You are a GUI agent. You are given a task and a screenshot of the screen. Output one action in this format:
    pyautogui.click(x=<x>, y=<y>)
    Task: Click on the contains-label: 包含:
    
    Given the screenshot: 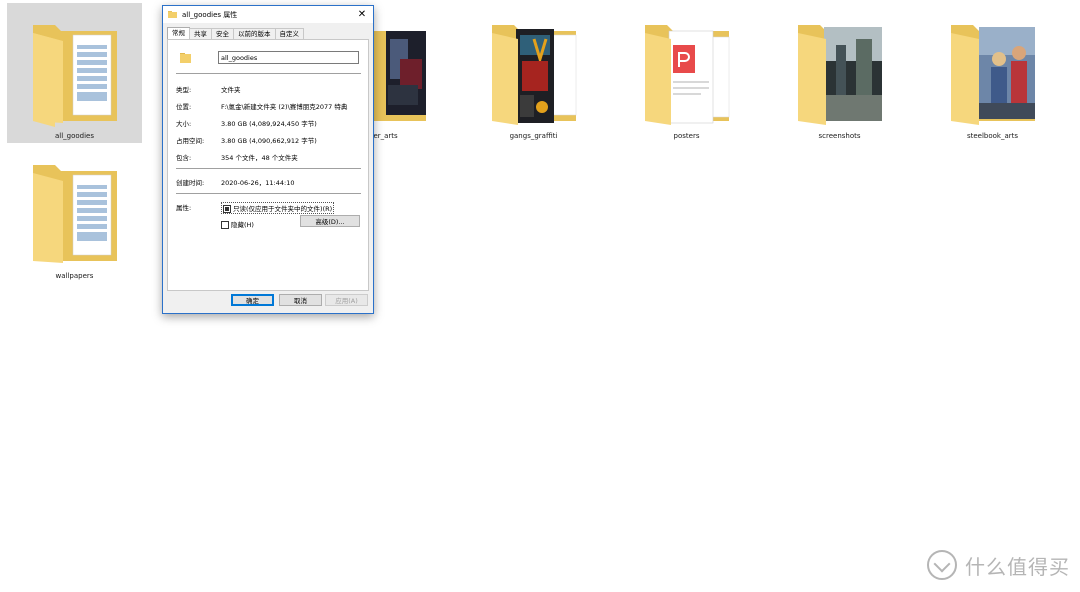 What is the action you would take?
    pyautogui.click(x=184, y=158)
    